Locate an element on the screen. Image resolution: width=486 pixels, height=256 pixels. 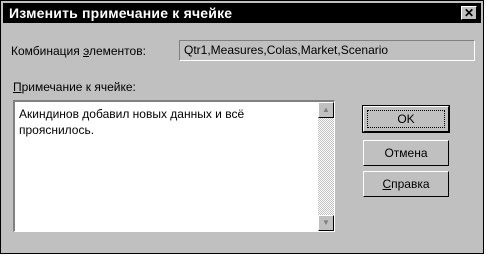
ok-focus-rect is located at coordinates (406, 119).